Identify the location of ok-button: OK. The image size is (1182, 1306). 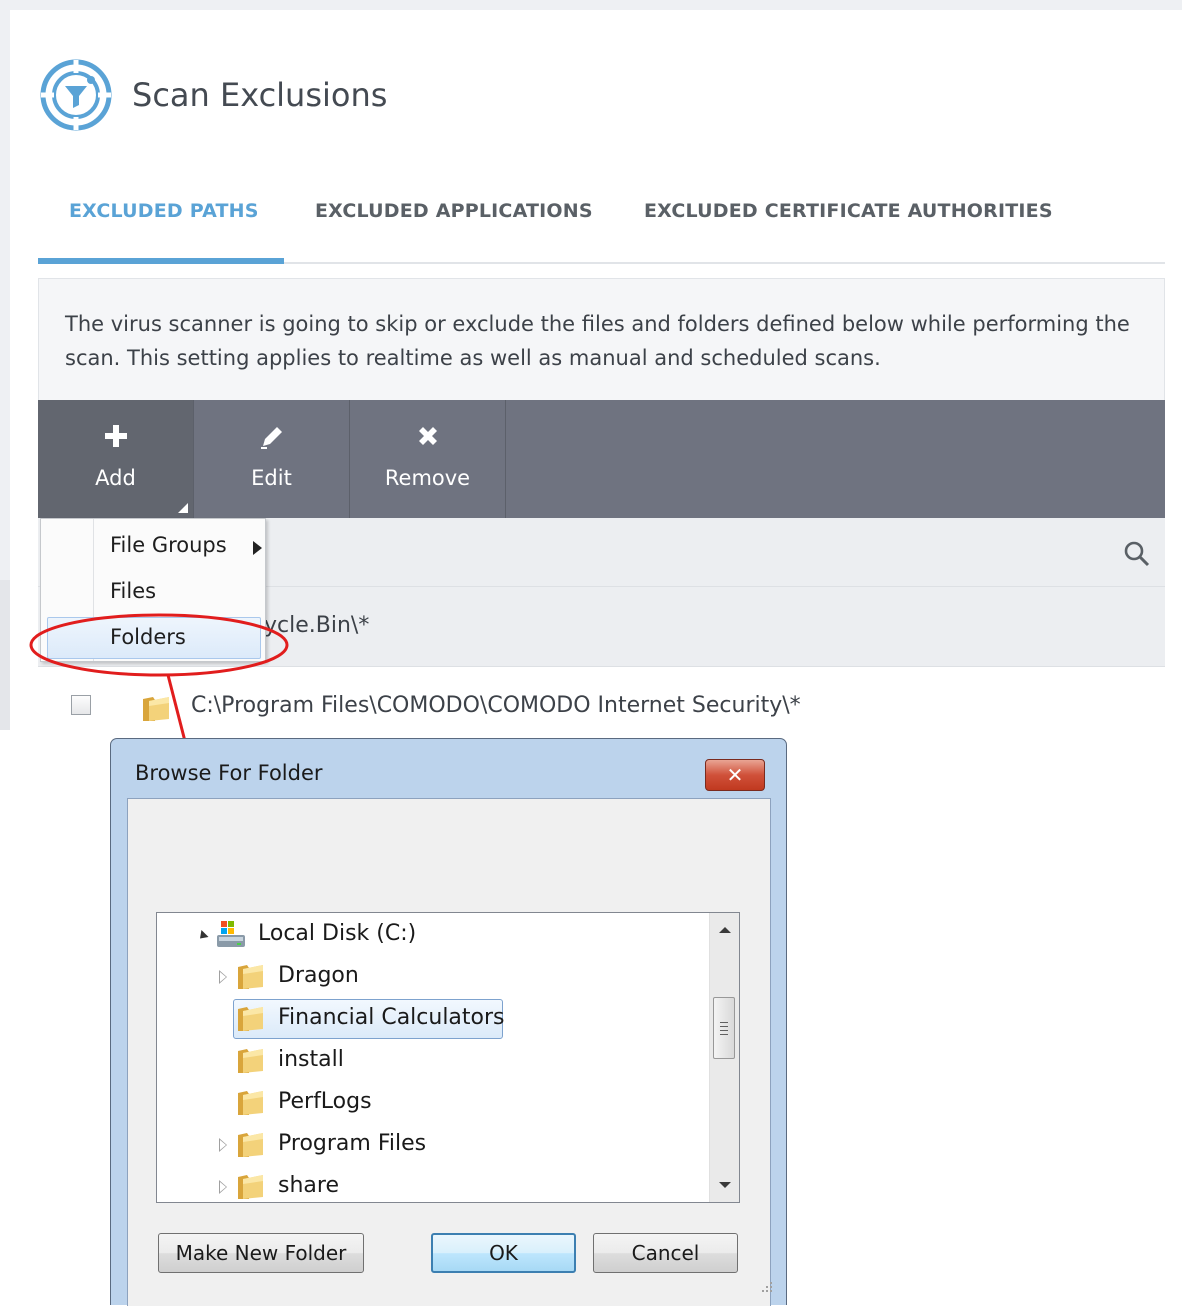
(503, 1253).